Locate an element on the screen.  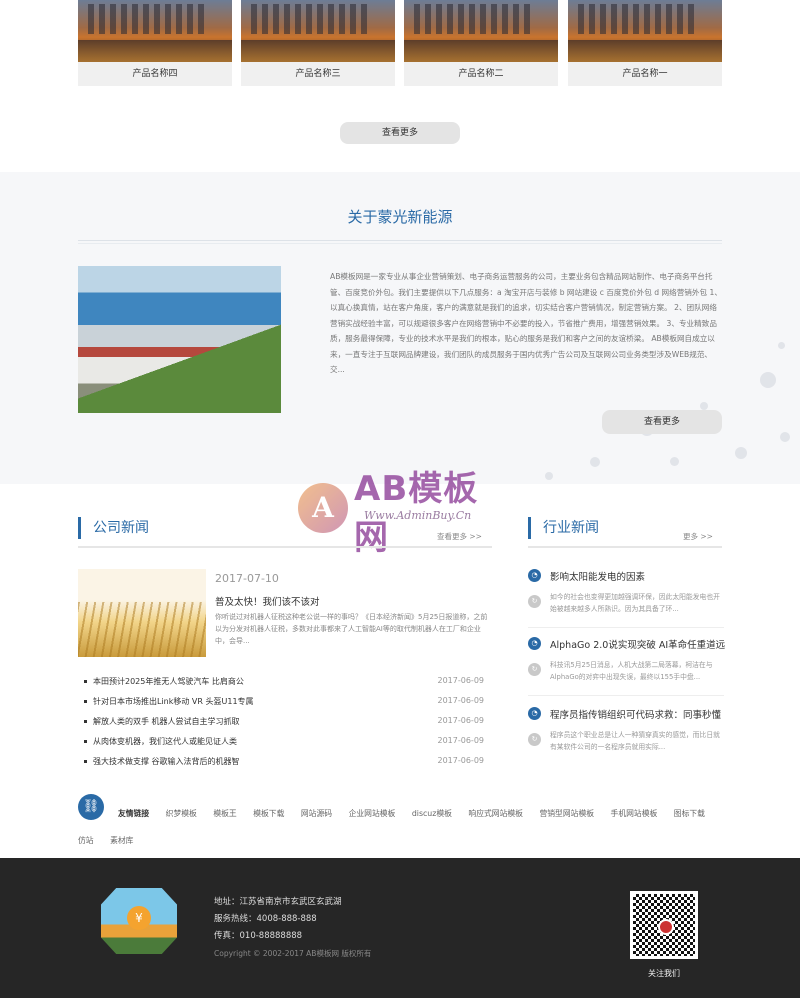
news-title: 影响太阳能发电的因素 is located at coordinates (597, 576).